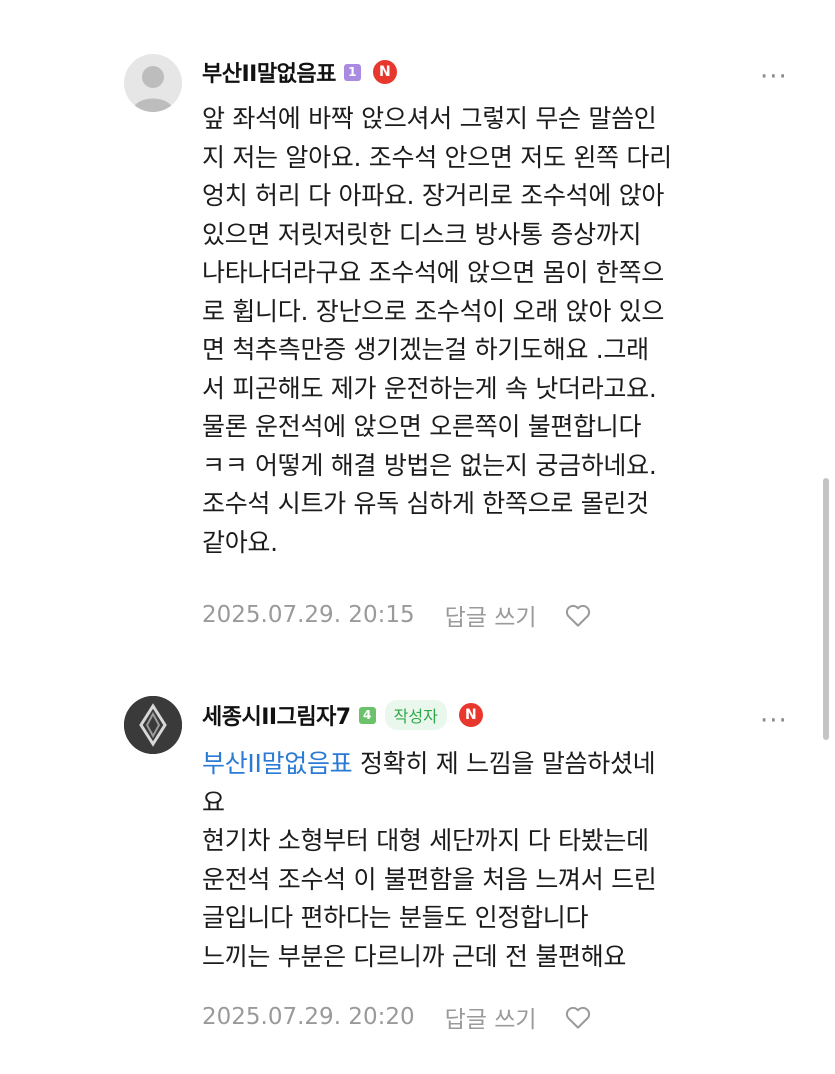 This screenshot has height=1074, width=835. Describe the element at coordinates (153, 83) in the screenshot. I see `default-avatar-icon` at that location.